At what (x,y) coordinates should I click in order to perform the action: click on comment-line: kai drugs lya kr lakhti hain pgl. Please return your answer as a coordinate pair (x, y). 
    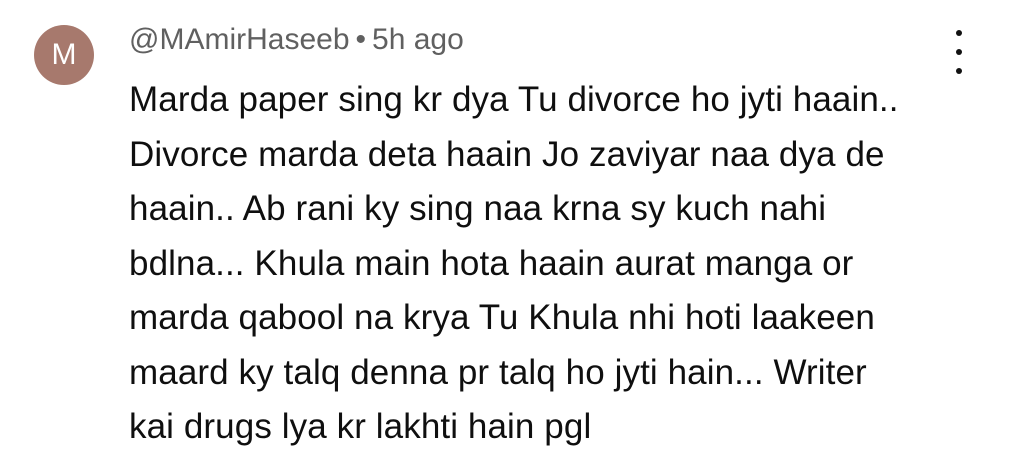
    Looking at the image, I should click on (360, 426).